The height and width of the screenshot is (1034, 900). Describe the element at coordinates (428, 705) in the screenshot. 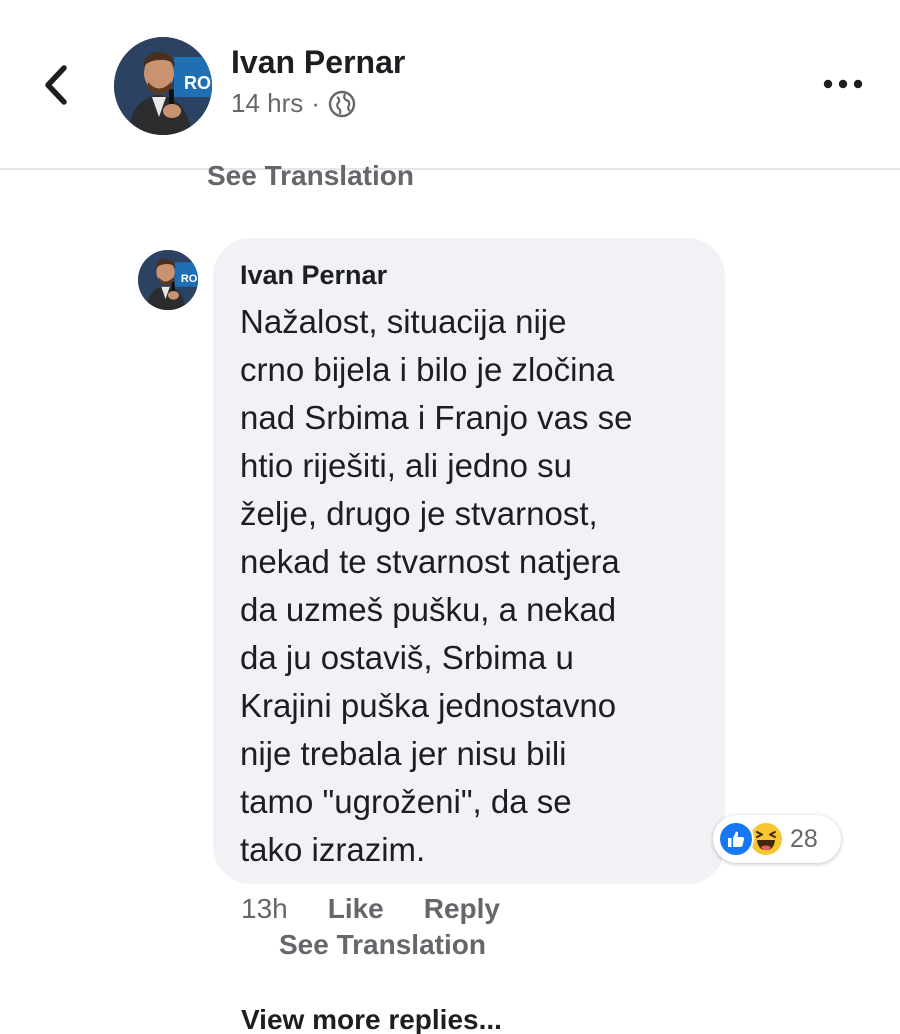

I see `comment-text-line: Krajini puška jednostavno` at that location.